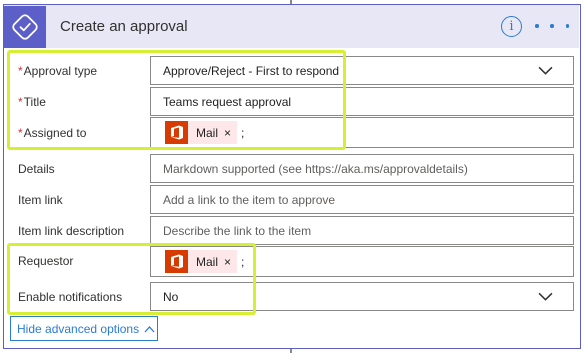  Describe the element at coordinates (362, 296) in the screenshot. I see `enable-notifications-dropdown: No` at that location.